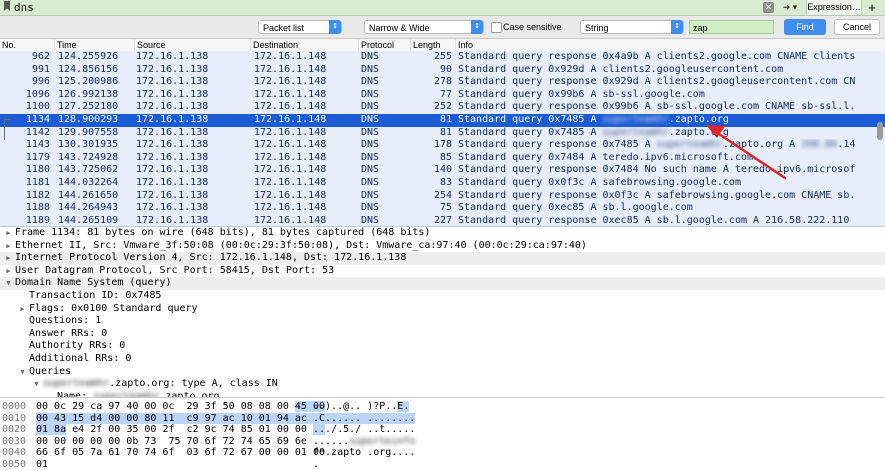 This screenshot has height=470, width=885. Describe the element at coordinates (442, 384) in the screenshot. I see `detail-row: ▼superteamhr.zapto.org: type A, class IN` at that location.